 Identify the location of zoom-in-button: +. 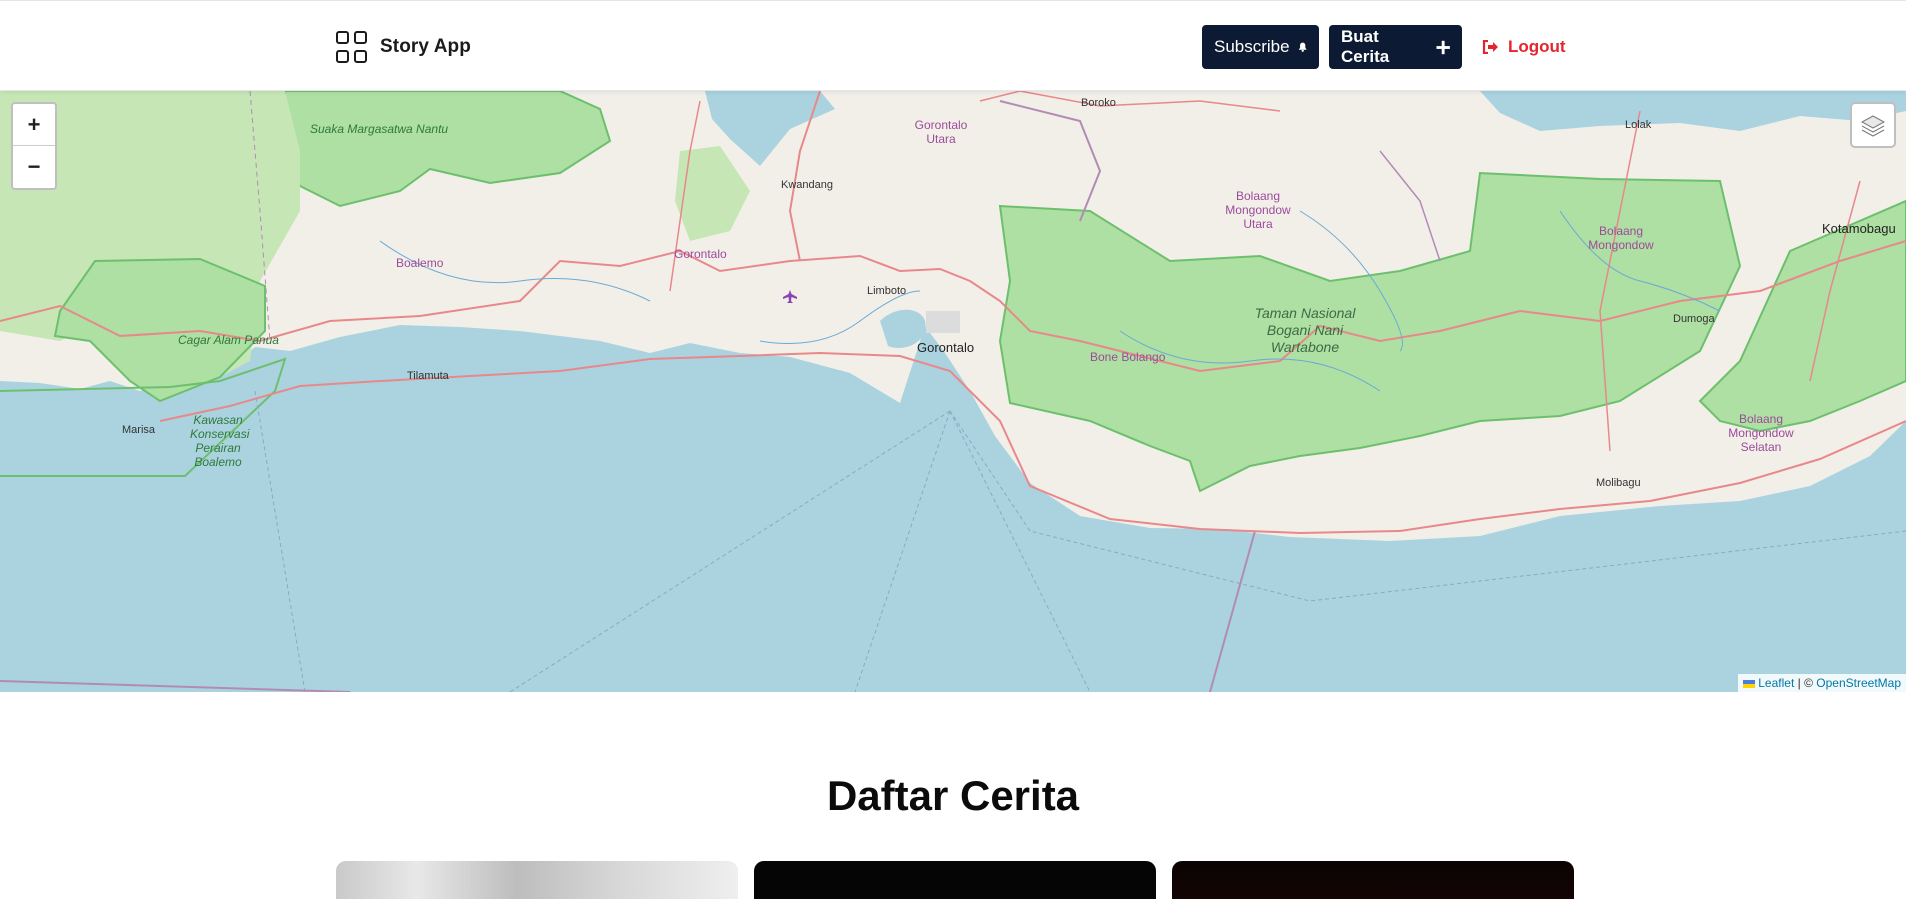
(34, 125).